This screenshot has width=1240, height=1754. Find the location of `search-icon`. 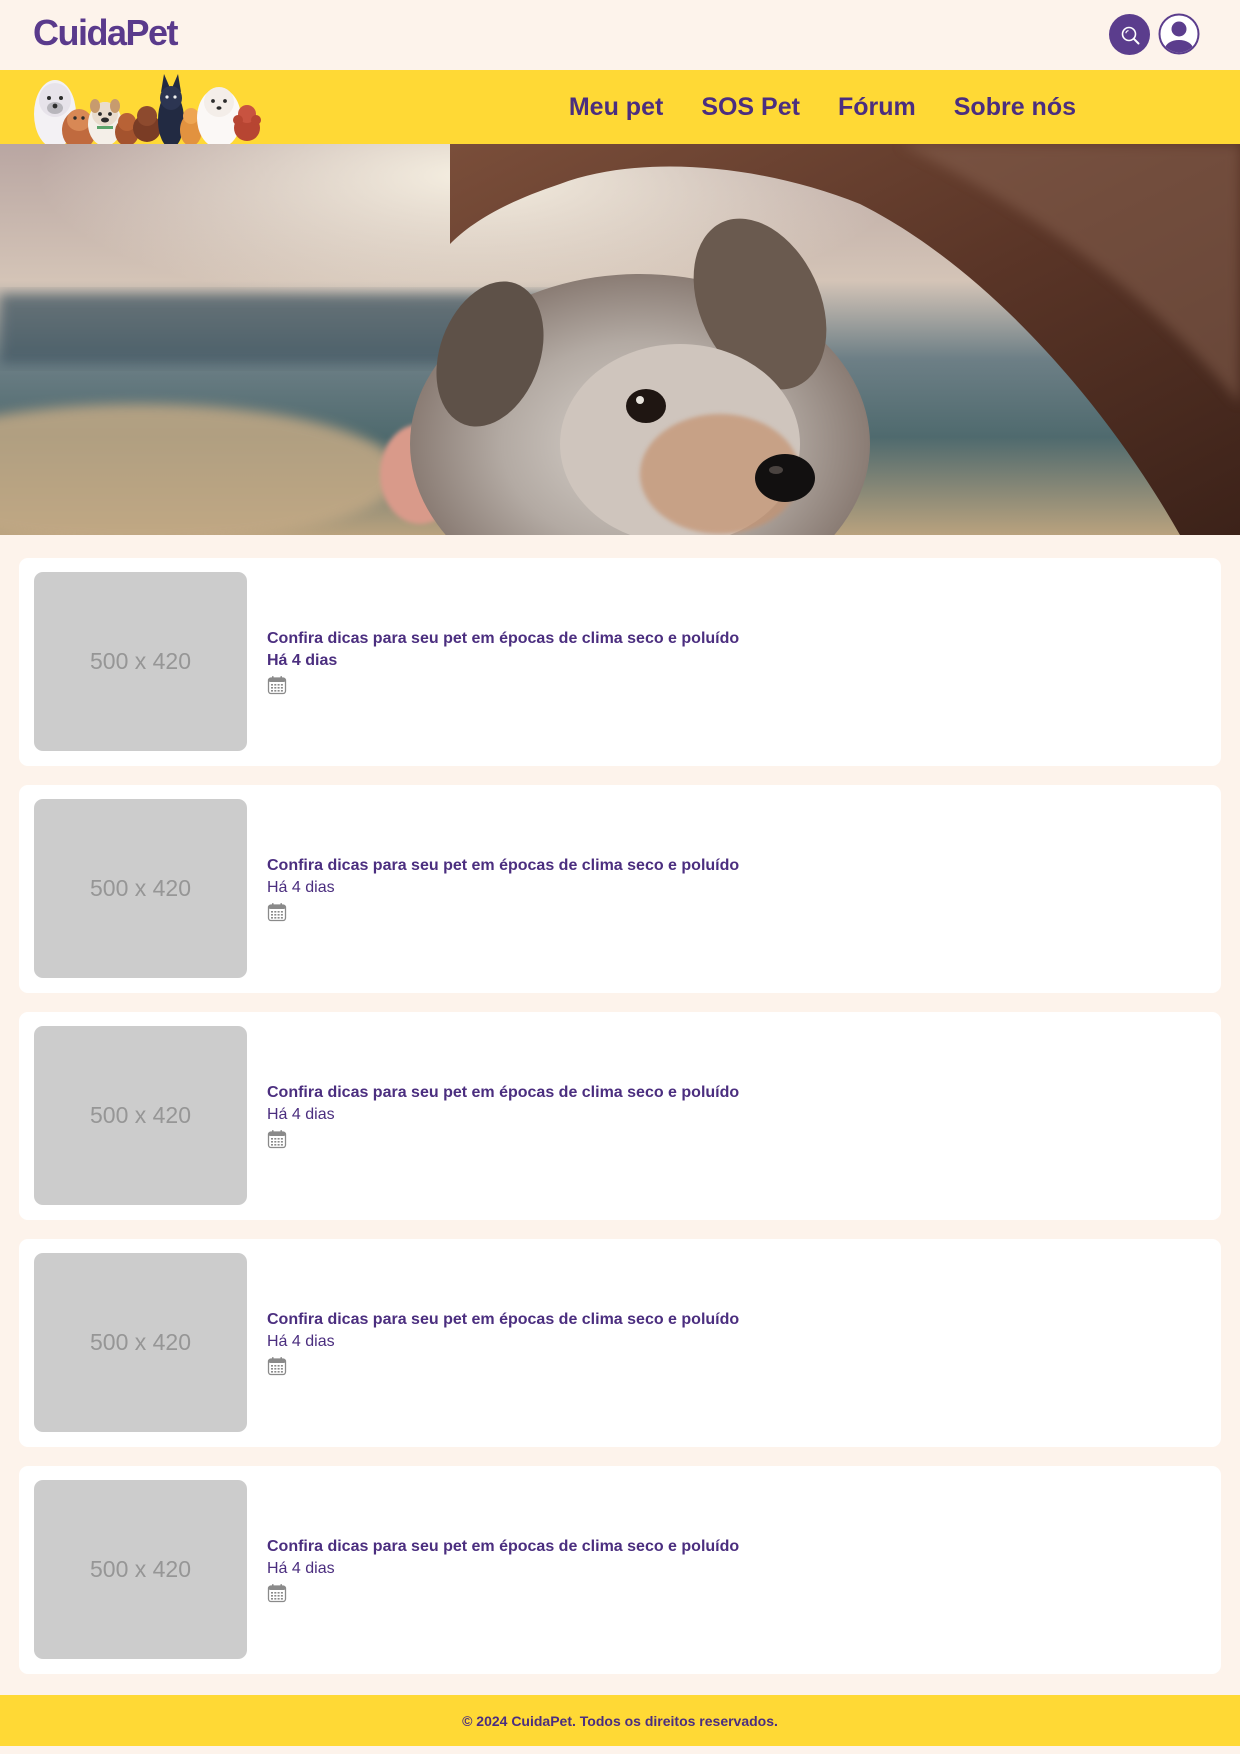

search-icon is located at coordinates (1130, 35).